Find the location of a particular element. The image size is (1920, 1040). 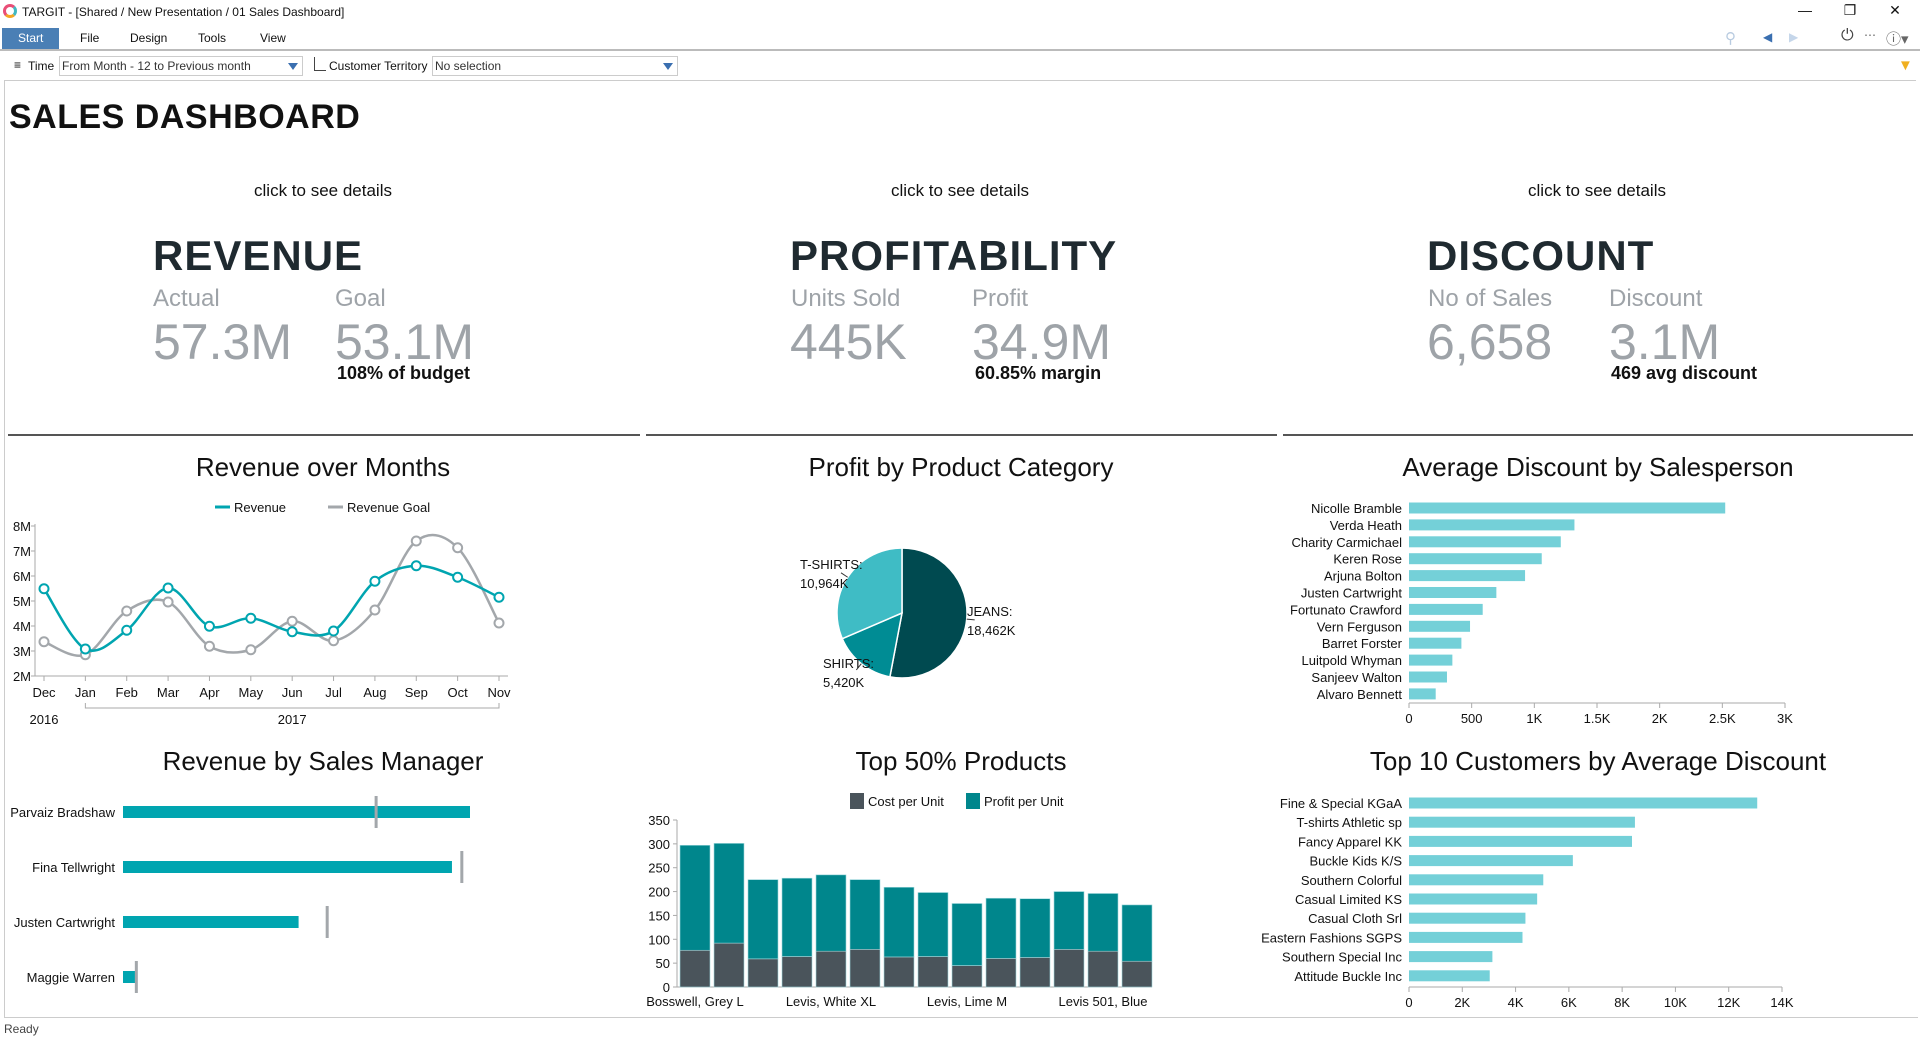

customer-label: T-shirts Athletic sp is located at coordinates (1349, 822).